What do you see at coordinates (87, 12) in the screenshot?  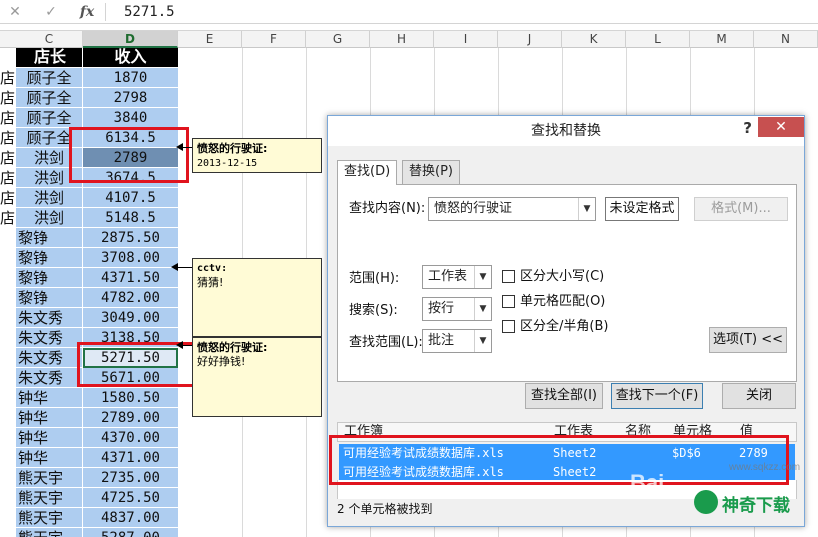 I see `fx-icon: fx` at bounding box center [87, 12].